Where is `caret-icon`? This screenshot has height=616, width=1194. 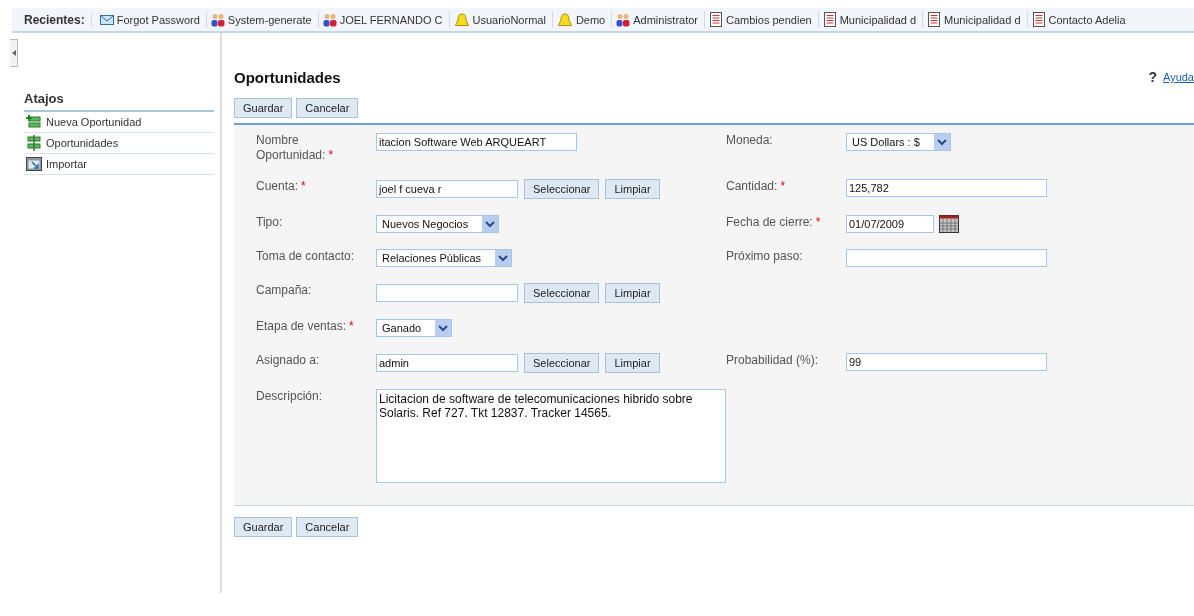
caret-icon is located at coordinates (13, 53).